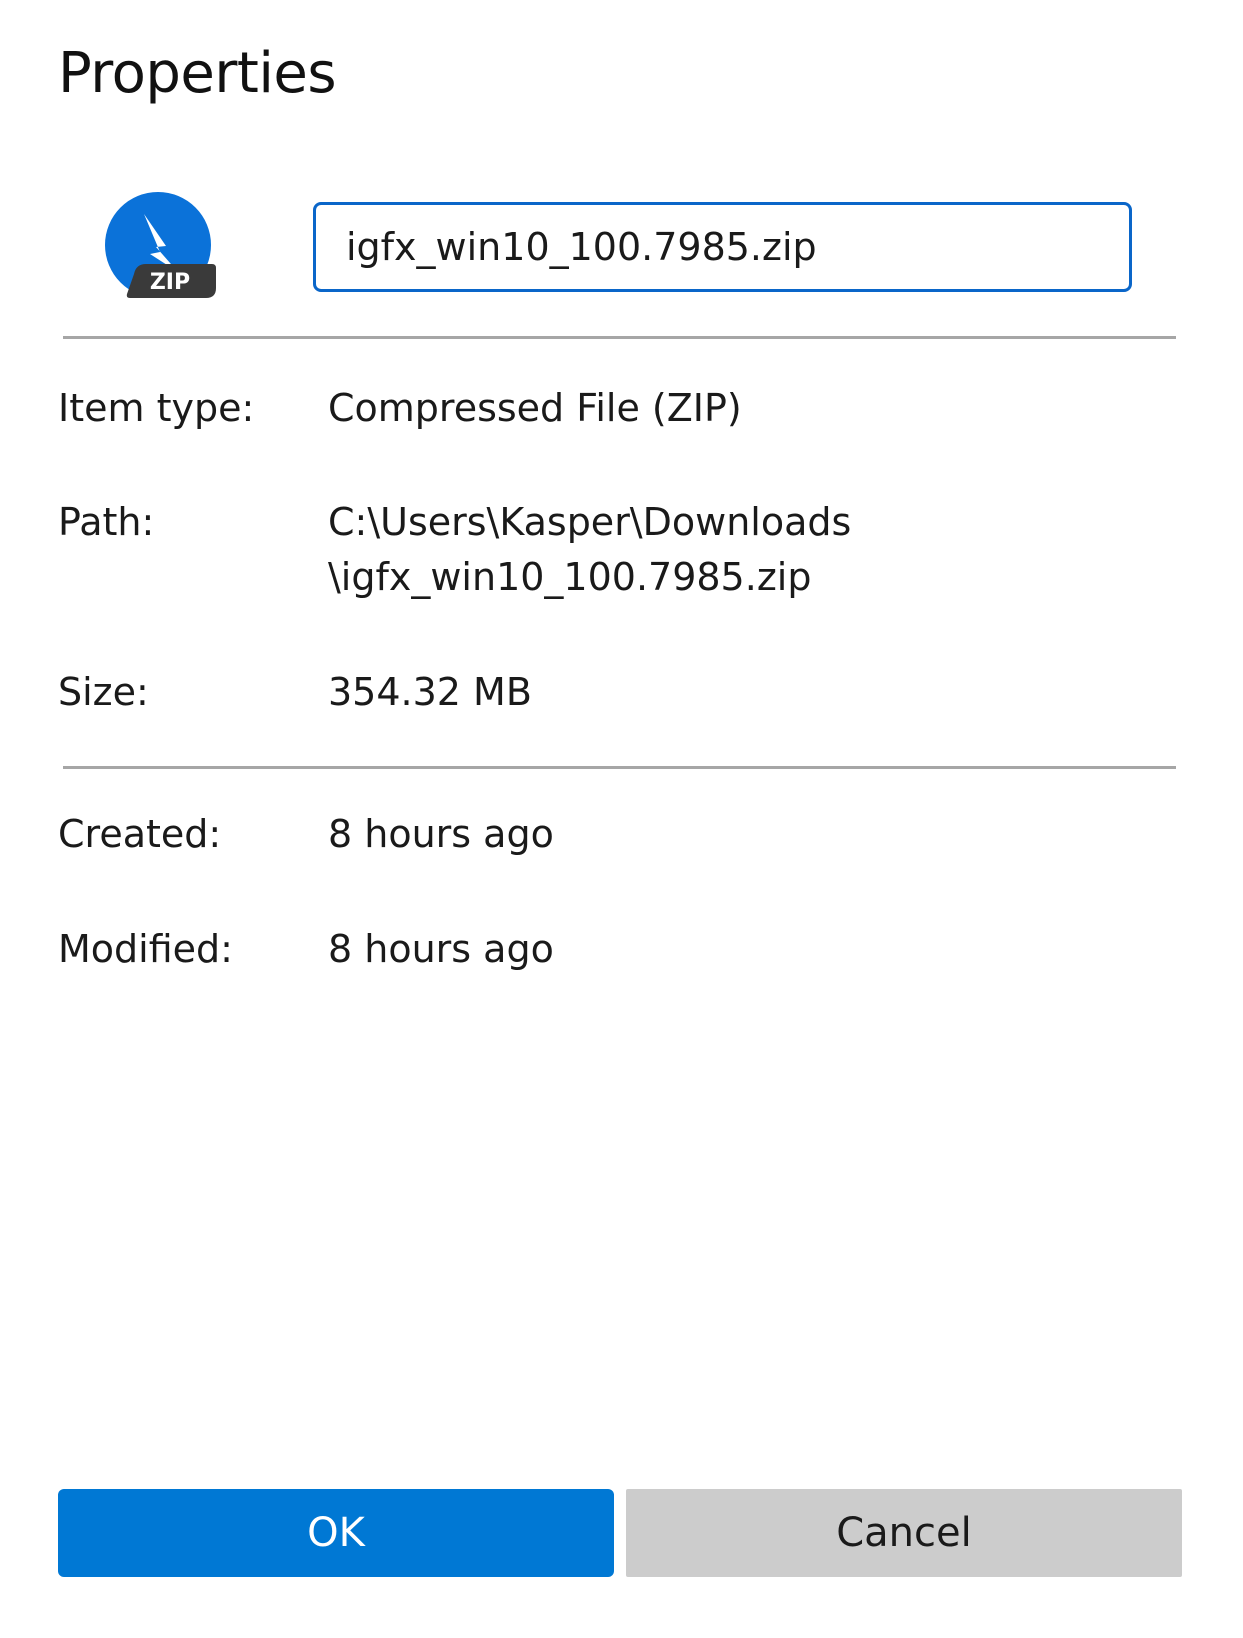  Describe the element at coordinates (197, 73) in the screenshot. I see `dialog-title: Properties` at that location.